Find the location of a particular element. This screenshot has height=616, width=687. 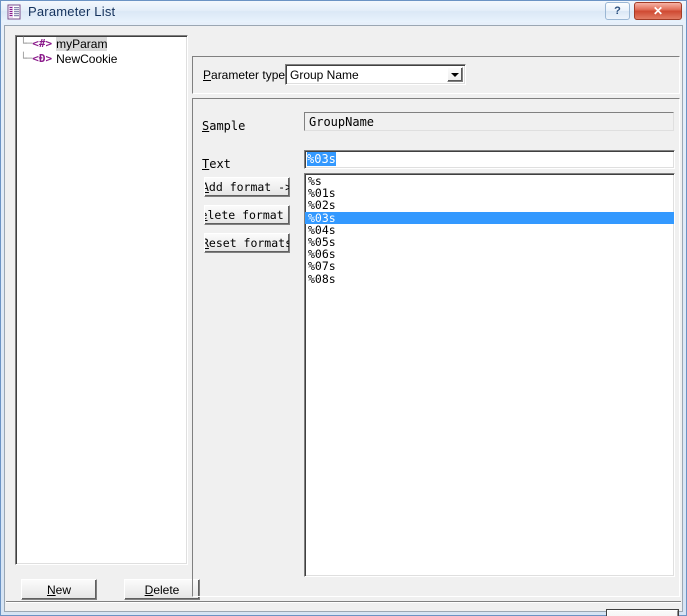

close-window-button: ✕ is located at coordinates (658, 11).